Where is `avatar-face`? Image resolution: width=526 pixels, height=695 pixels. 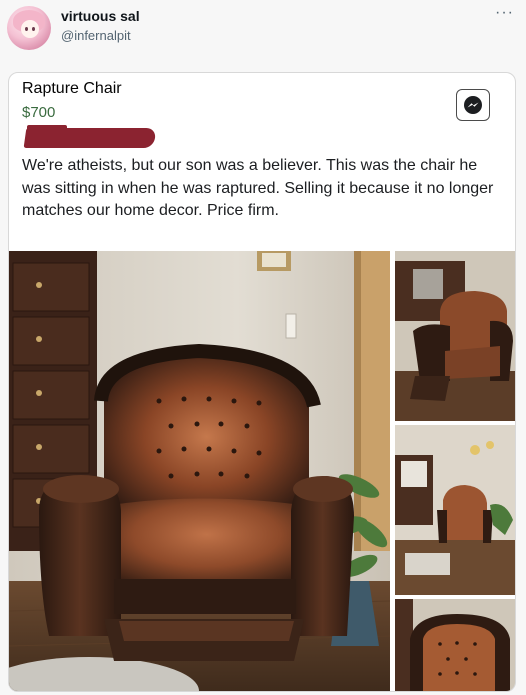
avatar-face is located at coordinates (30, 29).